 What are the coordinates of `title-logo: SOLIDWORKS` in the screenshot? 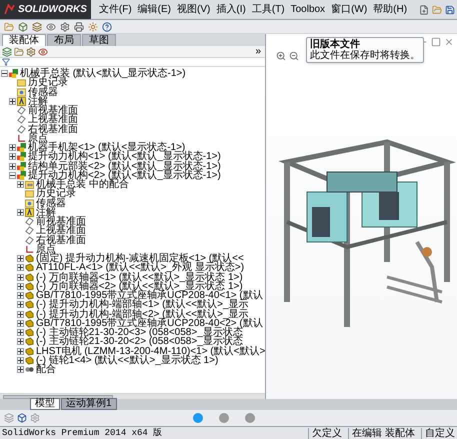 It's located at (45, 9).